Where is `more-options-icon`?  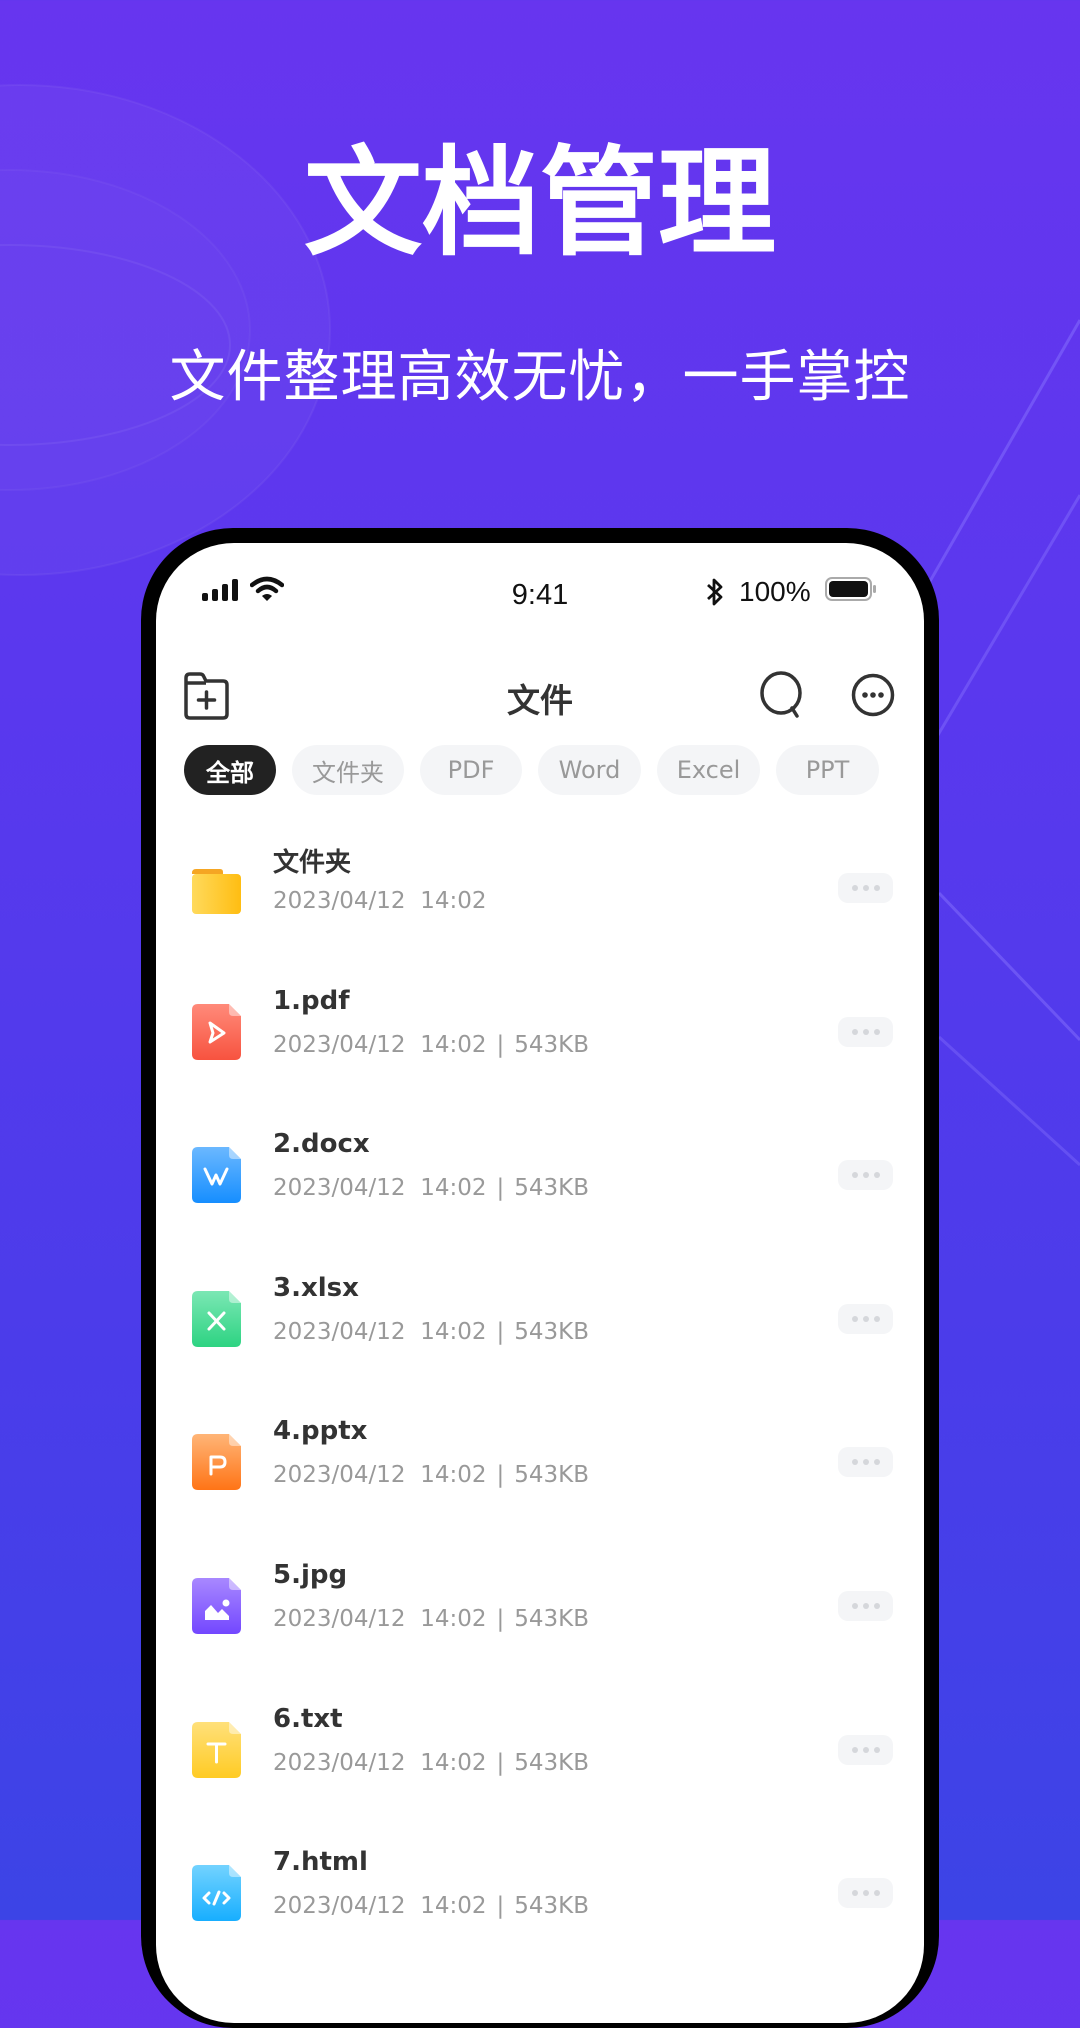 more-options-icon is located at coordinates (873, 695).